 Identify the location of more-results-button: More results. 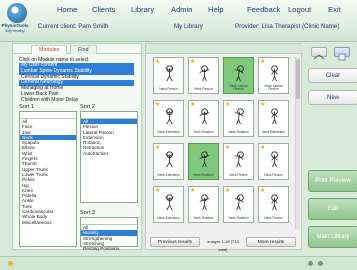
(271, 242).